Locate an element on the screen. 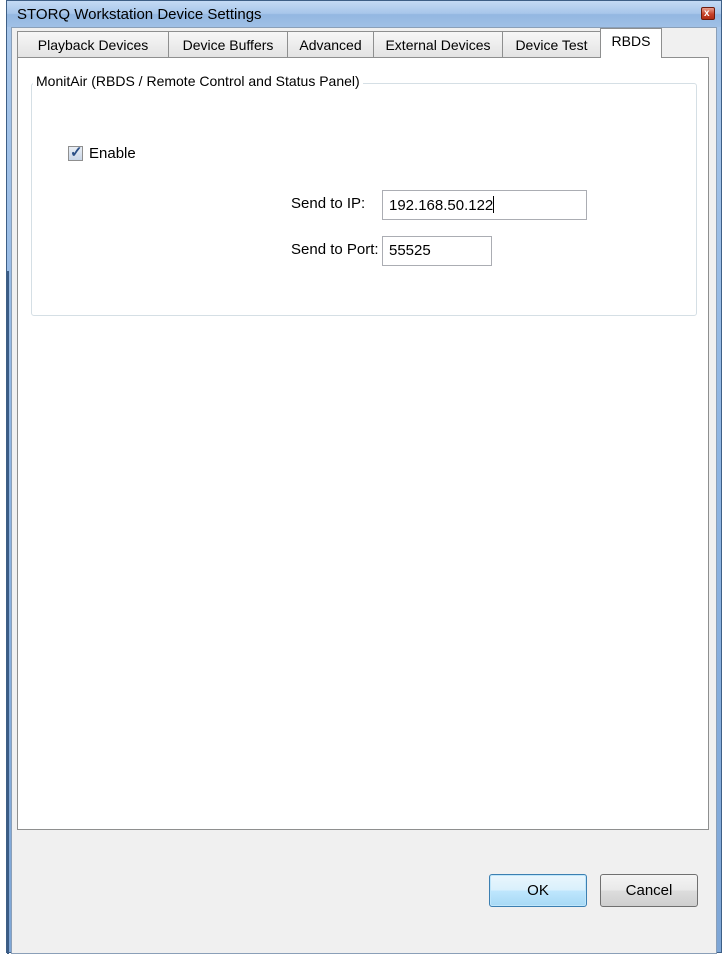 The width and height of the screenshot is (728, 954). close-icon: x is located at coordinates (707, 13).